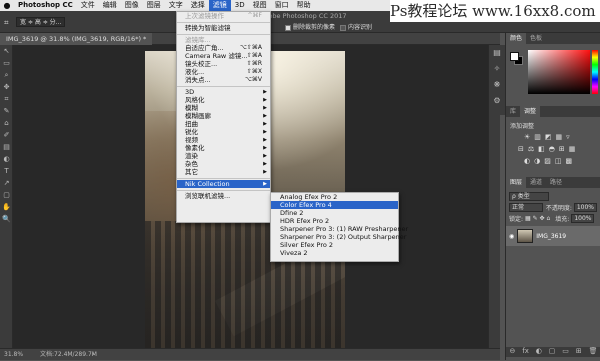 The width and height of the screenshot is (600, 361). I want to click on nik-item-dfine-2: Dfine 2, so click(334, 213).